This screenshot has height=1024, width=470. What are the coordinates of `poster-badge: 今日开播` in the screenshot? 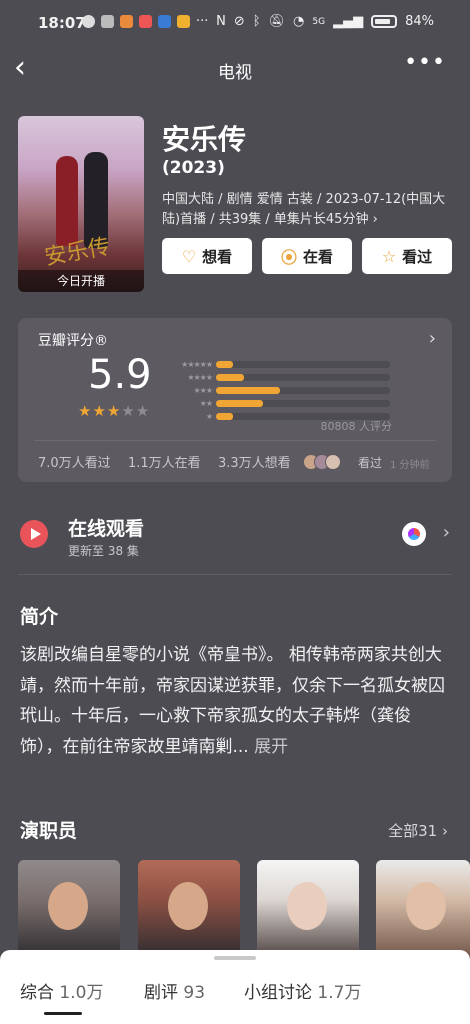 It's located at (81, 281).